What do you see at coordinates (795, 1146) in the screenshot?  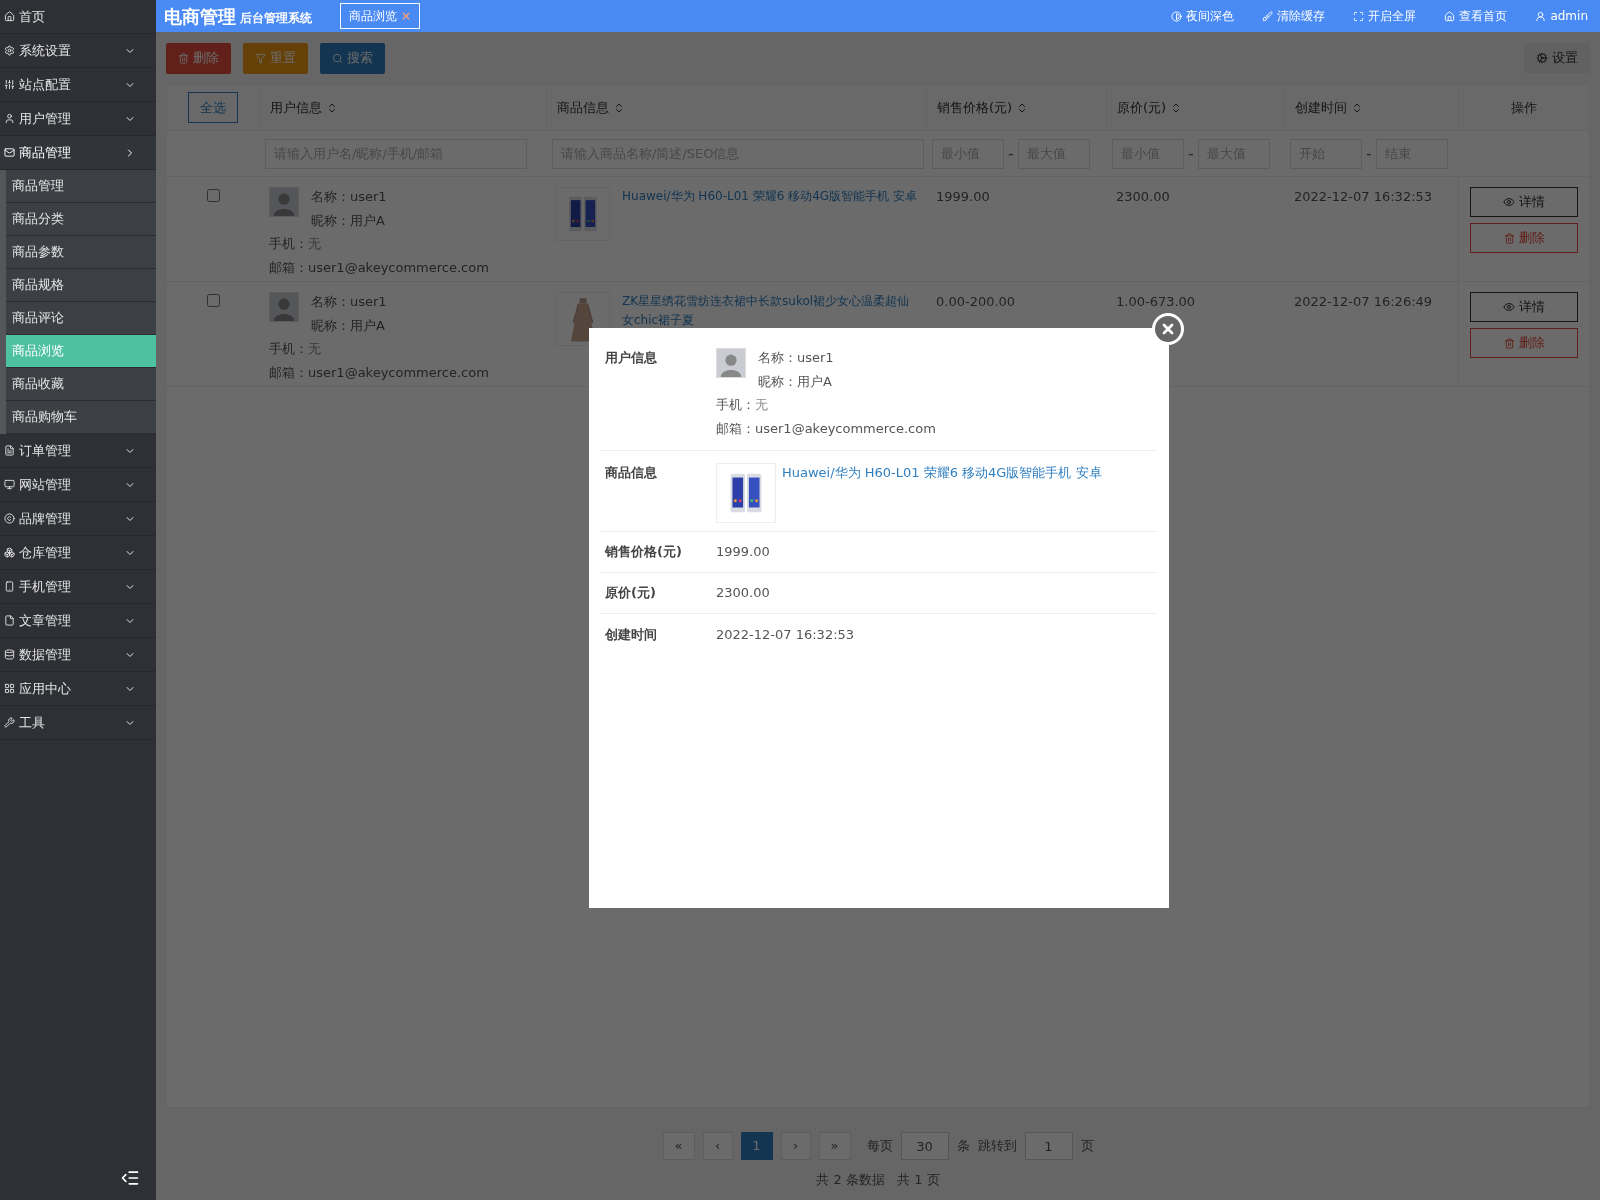 I see `next-page-button: ›` at bounding box center [795, 1146].